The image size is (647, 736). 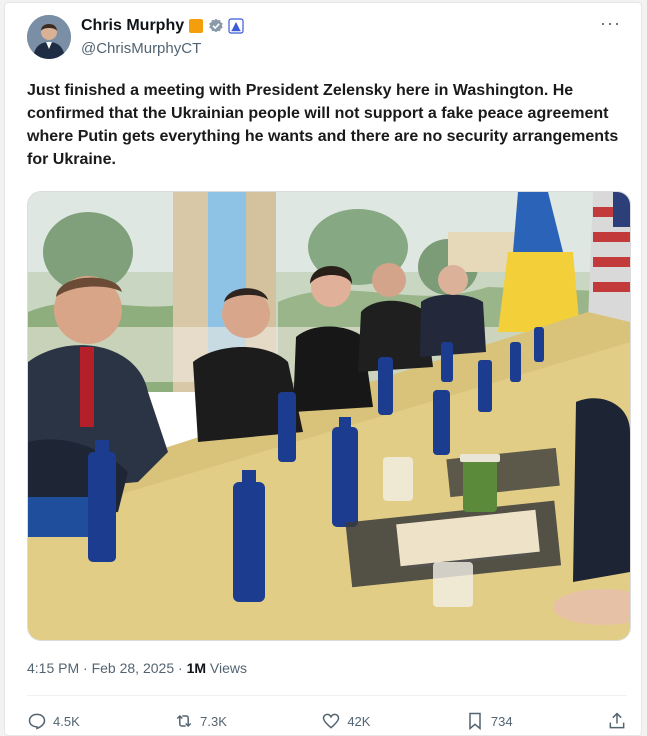 What do you see at coordinates (53, 668) in the screenshot?
I see `tweet-time: 4:15 PM` at bounding box center [53, 668].